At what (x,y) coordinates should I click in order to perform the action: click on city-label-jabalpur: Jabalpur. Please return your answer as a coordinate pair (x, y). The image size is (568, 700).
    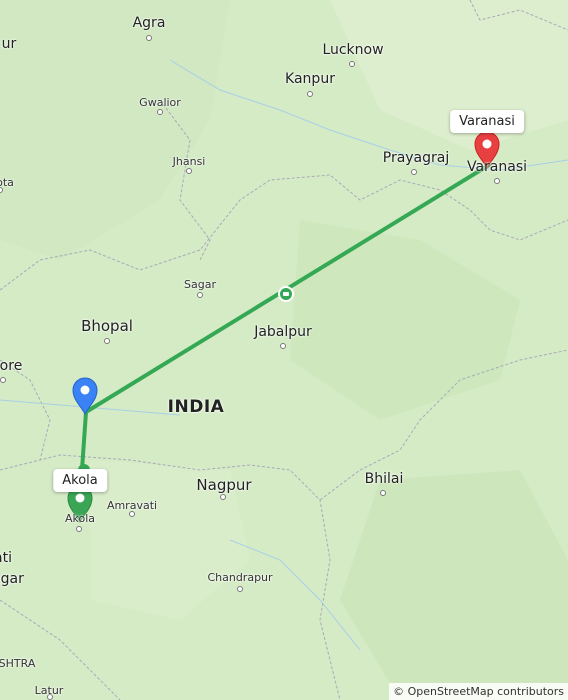
    Looking at the image, I should click on (283, 332).